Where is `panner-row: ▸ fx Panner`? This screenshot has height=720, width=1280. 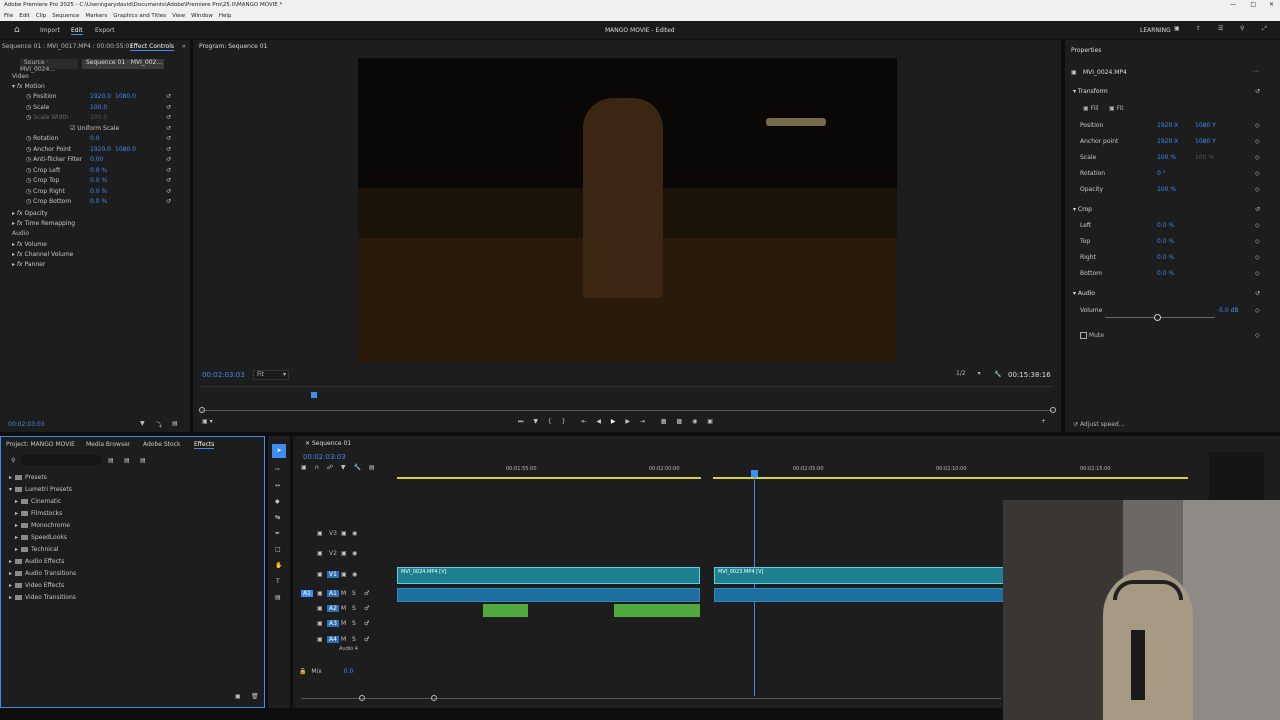 panner-row: ▸ fx Panner is located at coordinates (28, 265).